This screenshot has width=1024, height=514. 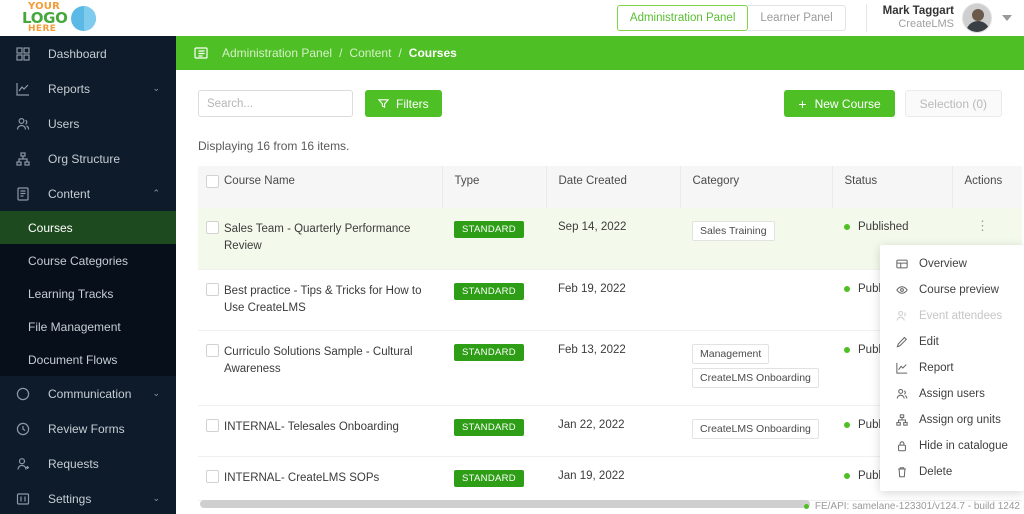 I want to click on cell-date-created: Feb 13, 2022, so click(x=613, y=368).